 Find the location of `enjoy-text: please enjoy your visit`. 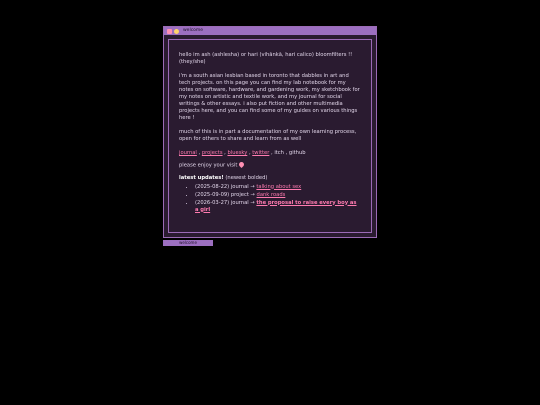

enjoy-text: please enjoy your visit is located at coordinates (208, 165).